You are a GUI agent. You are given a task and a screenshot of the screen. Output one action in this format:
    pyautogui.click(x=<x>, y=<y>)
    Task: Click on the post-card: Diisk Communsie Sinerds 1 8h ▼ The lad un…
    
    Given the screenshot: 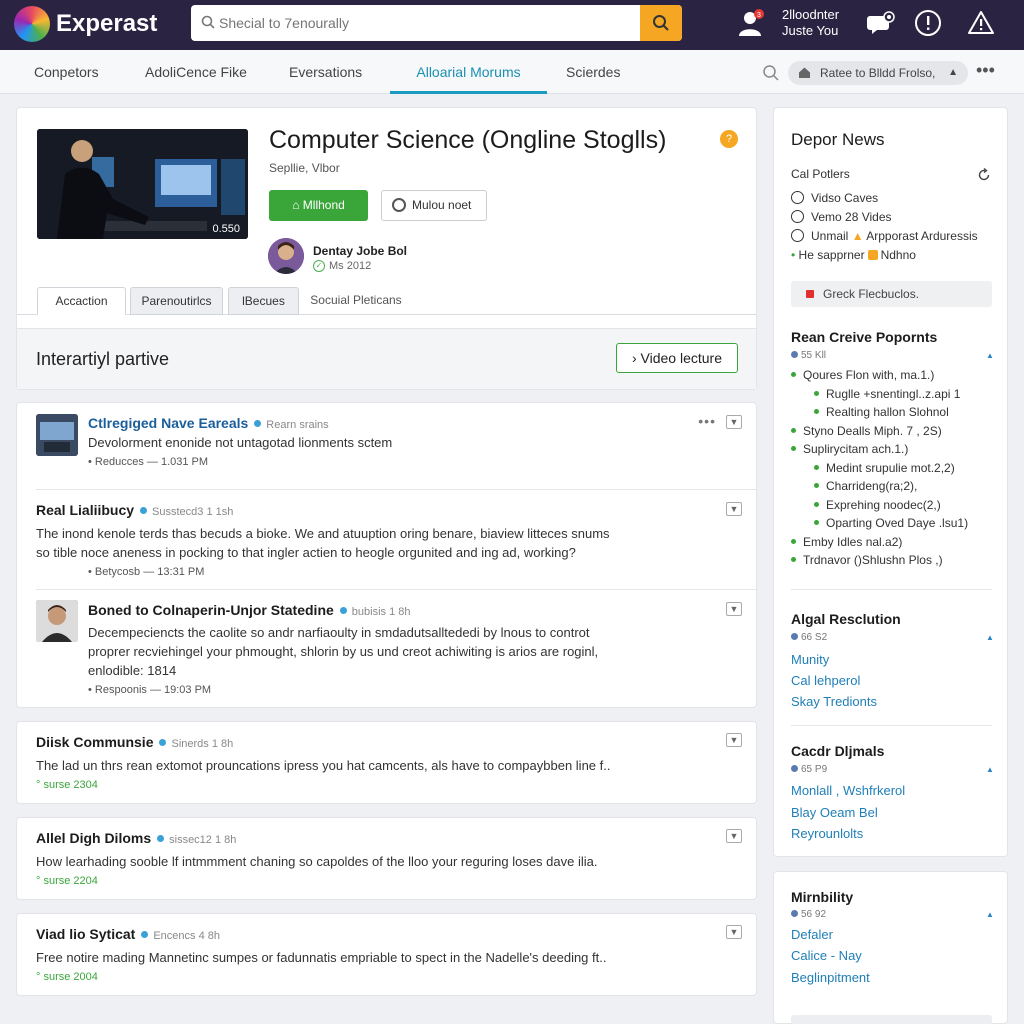 What is the action you would take?
    pyautogui.click(x=386, y=762)
    